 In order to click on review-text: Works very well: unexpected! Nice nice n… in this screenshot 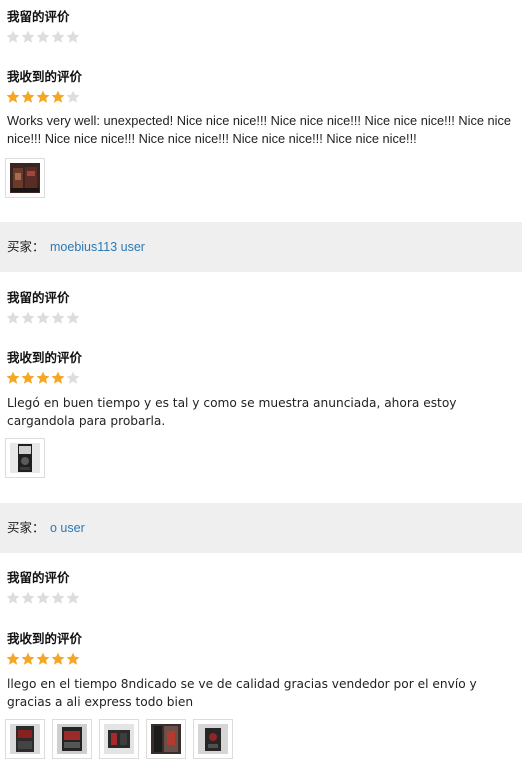, I will do `click(259, 129)`.